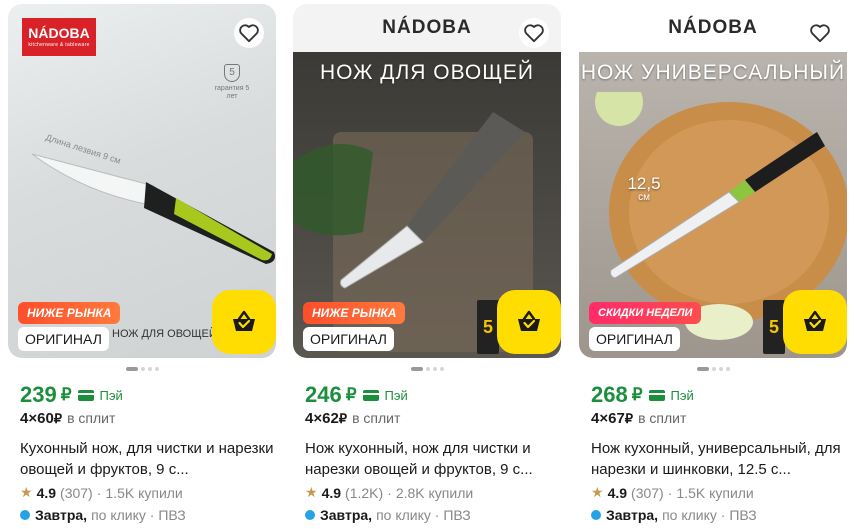 This screenshot has height=529, width=856. Describe the element at coordinates (41, 418) in the screenshot. I see `split-amount: 4×60₽` at that location.